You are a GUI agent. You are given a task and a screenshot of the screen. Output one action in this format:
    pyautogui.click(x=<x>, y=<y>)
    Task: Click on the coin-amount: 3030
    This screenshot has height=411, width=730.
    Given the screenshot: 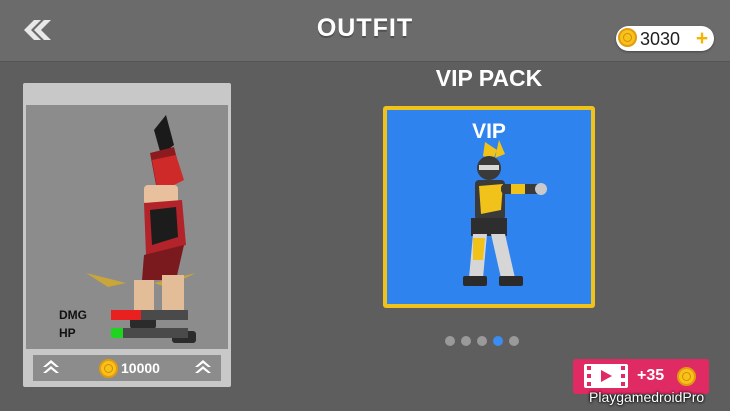 What is the action you would take?
    pyautogui.click(x=660, y=39)
    